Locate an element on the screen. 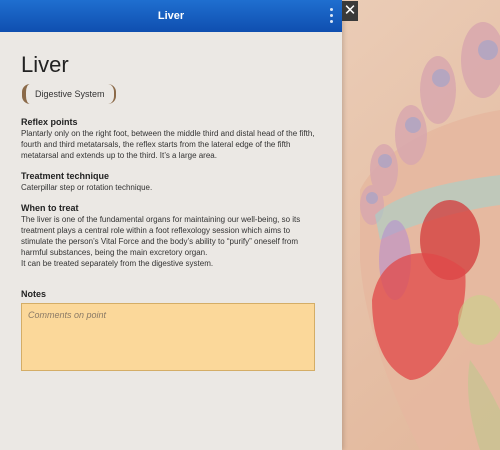  close-icon: ✕ is located at coordinates (350, 11).